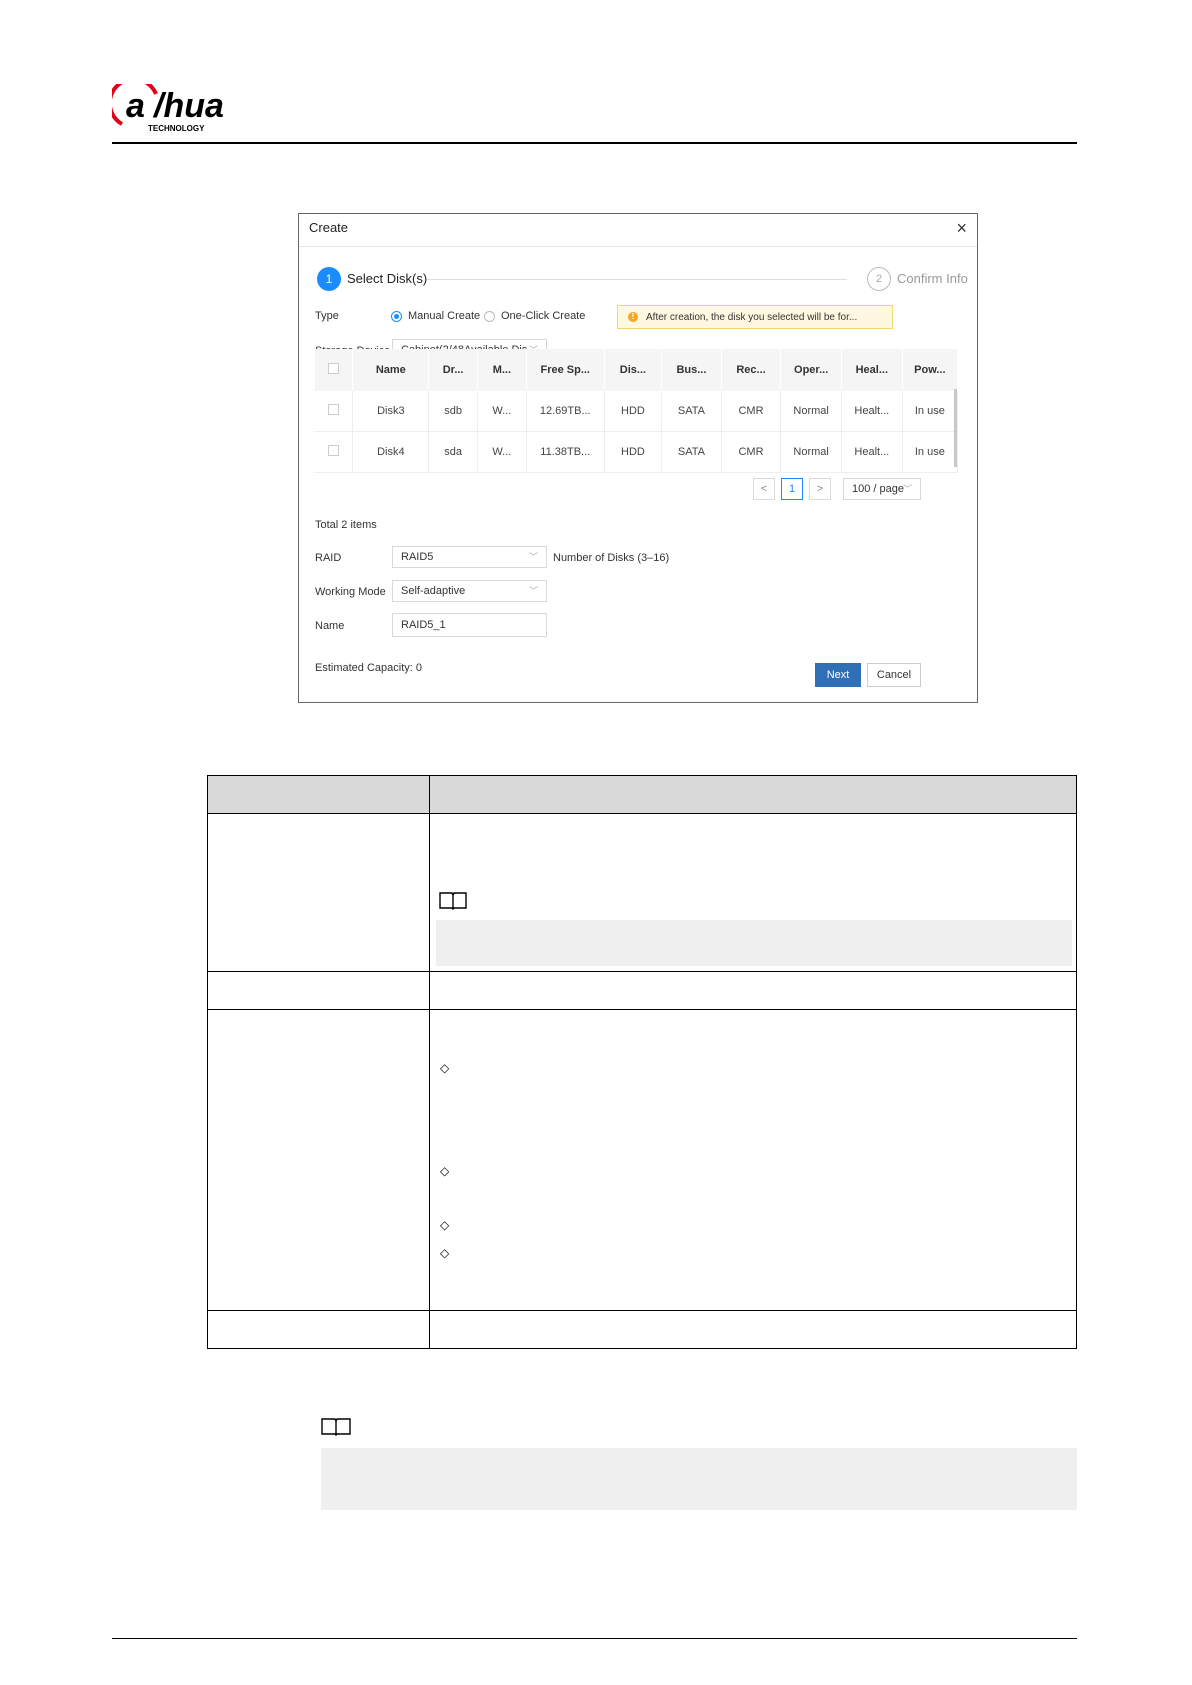 This screenshot has height=1685, width=1192. I want to click on dahua-logo: a /hua TECHNOLOGY, so click(189, 106).